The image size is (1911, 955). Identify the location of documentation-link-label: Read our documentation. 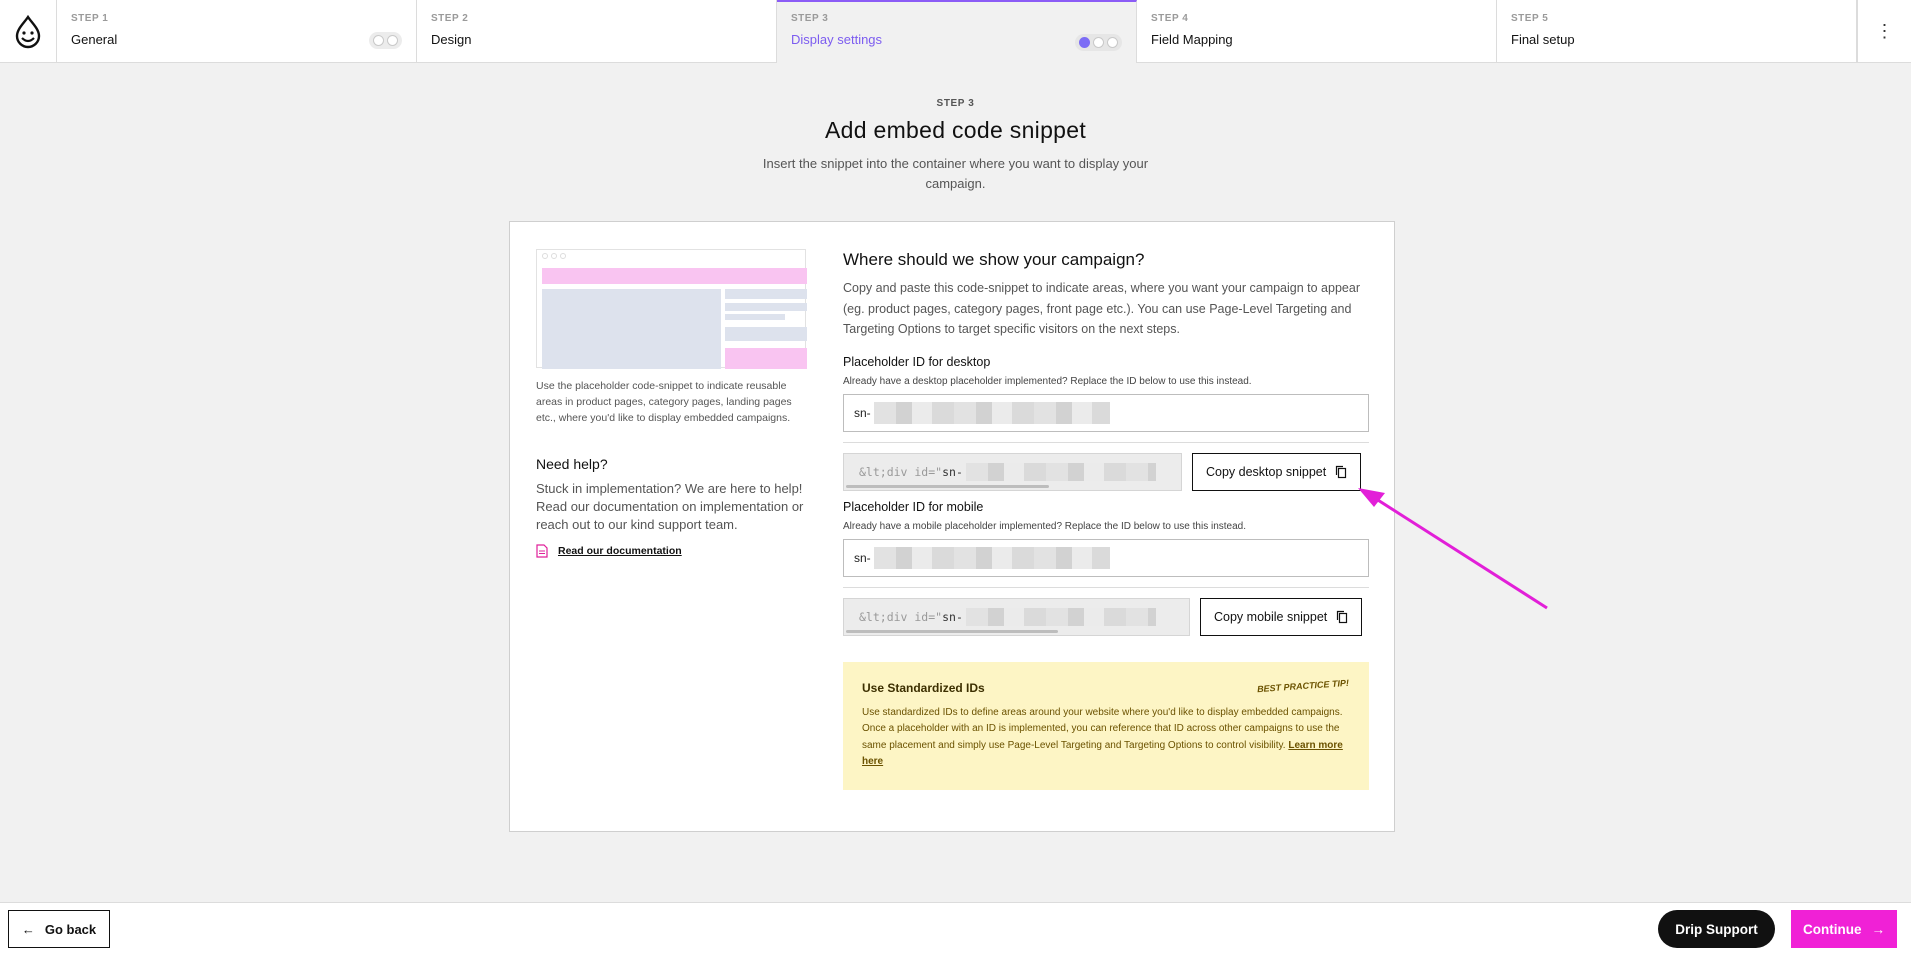
(620, 551).